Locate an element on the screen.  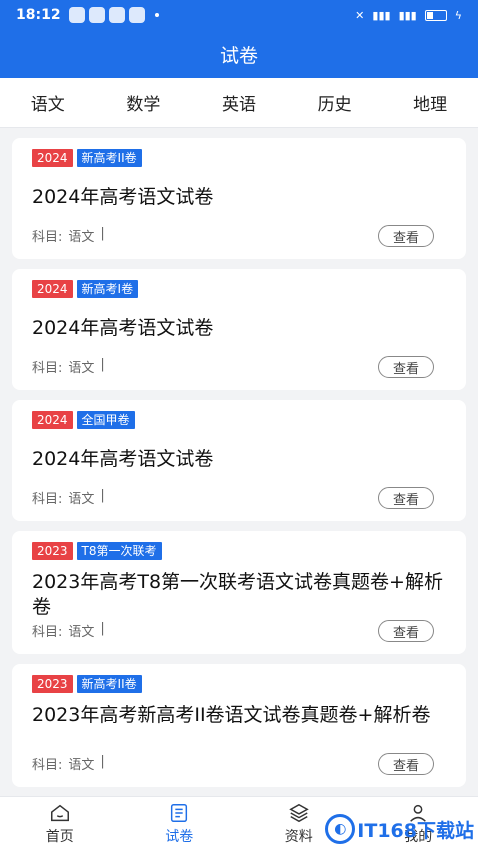
watermark-text: IT168下载站 is located at coordinates (415, 830).